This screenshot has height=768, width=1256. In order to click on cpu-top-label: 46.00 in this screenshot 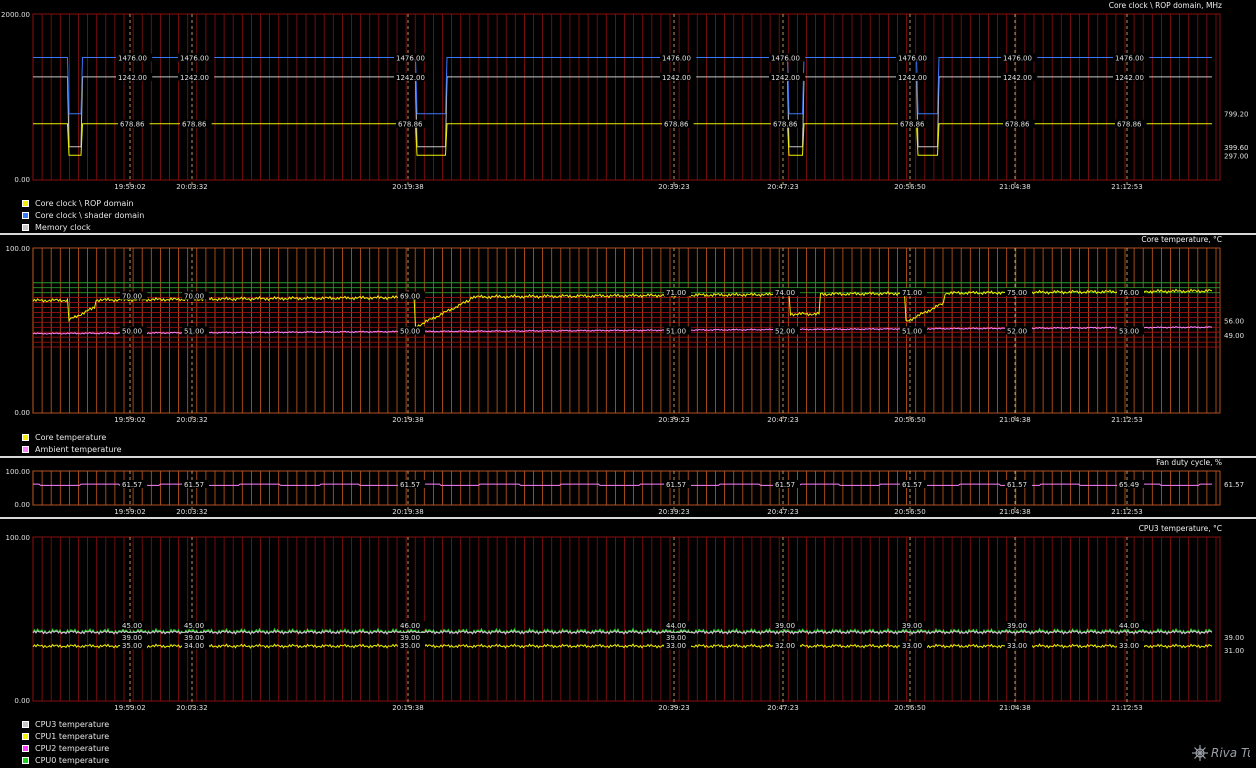, I will do `click(410, 626)`.